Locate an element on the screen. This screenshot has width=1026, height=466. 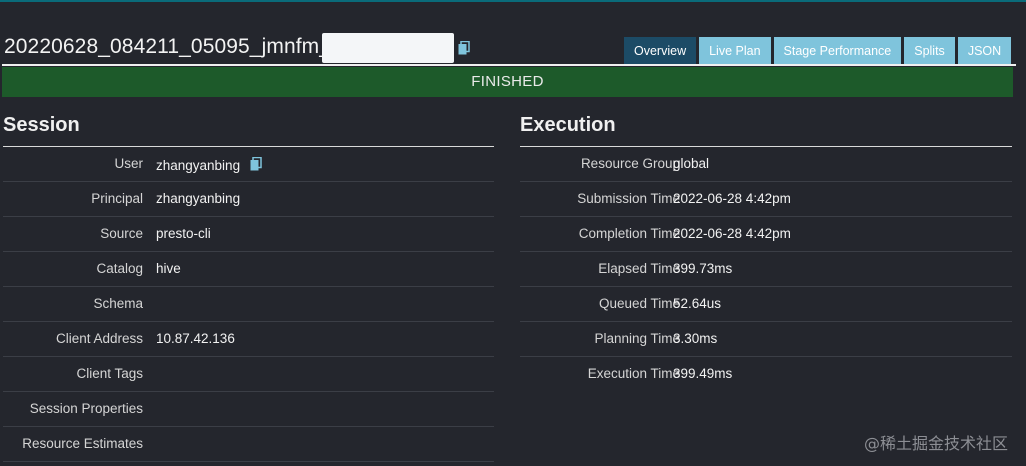
tab-json: JSON is located at coordinates (984, 51).